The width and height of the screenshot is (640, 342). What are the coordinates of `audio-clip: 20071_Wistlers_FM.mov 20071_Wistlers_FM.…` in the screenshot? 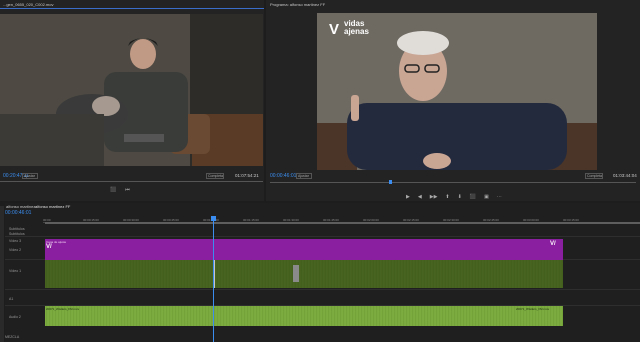 It's located at (304, 316).